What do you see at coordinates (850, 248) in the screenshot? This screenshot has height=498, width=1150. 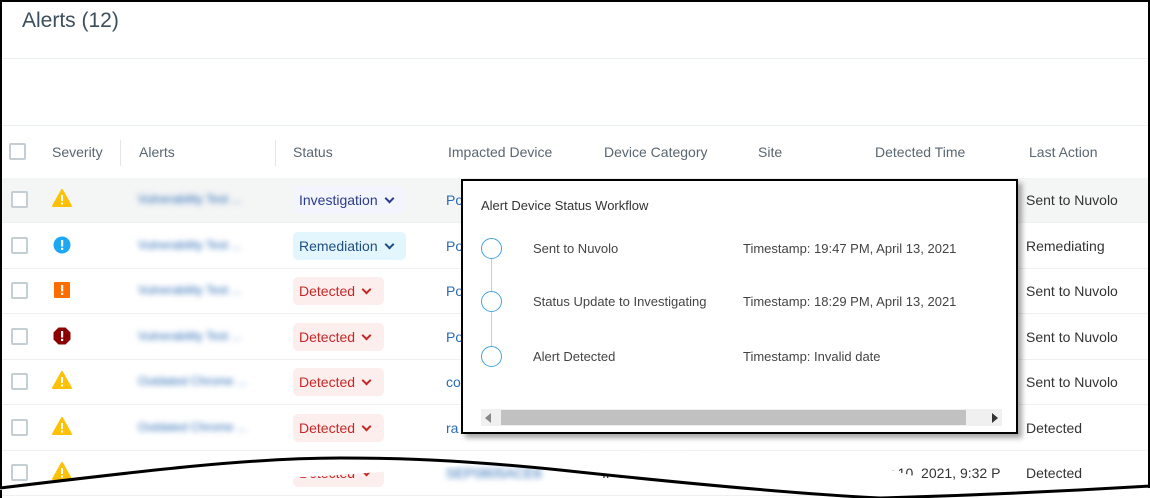 I see `step-timestamp: Timestamp: 19:47 PM, April 13, 2021` at bounding box center [850, 248].